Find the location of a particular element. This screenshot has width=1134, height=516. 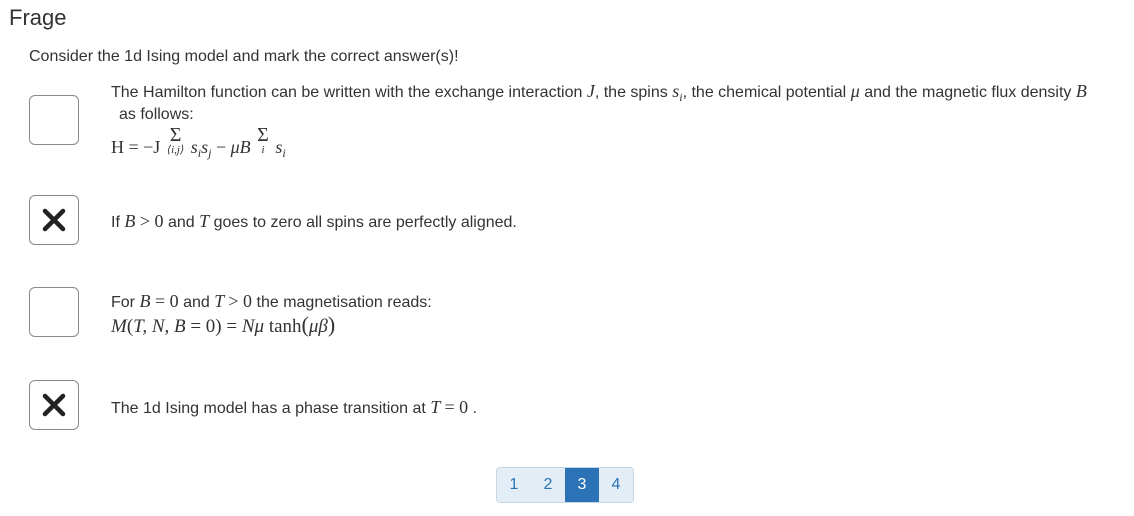

option-3-formula: M(T, N, B = 0) = Nμ tanh(μβ) is located at coordinates (223, 325).